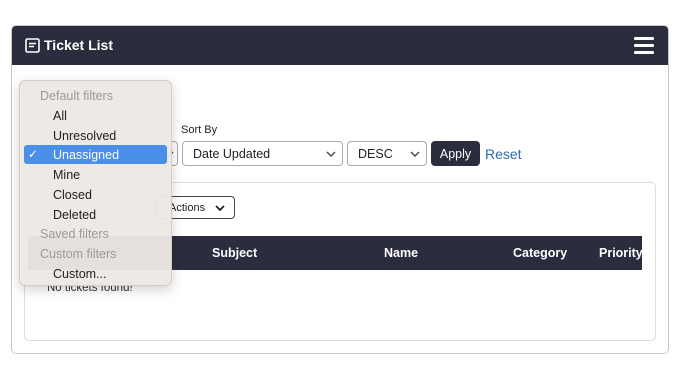 The height and width of the screenshot is (371, 680). Describe the element at coordinates (78, 45) in the screenshot. I see `page-title: Ticket List` at that location.